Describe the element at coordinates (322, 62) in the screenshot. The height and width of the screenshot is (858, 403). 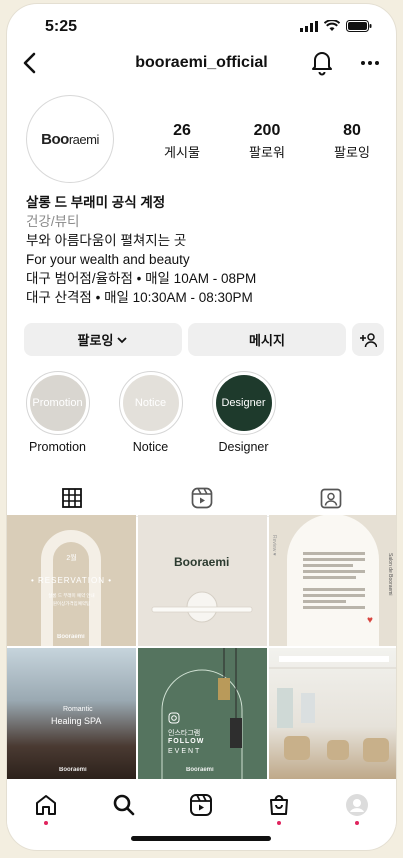
I see `bell-icon` at that location.